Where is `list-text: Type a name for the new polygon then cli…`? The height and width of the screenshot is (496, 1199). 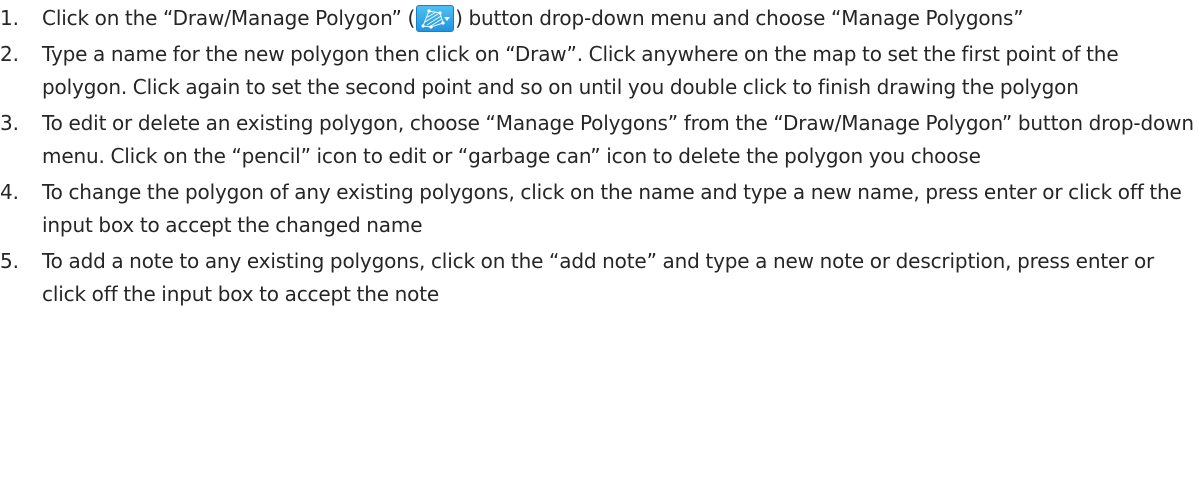
list-text: Type a name for the new polygon then cli… is located at coordinates (580, 70).